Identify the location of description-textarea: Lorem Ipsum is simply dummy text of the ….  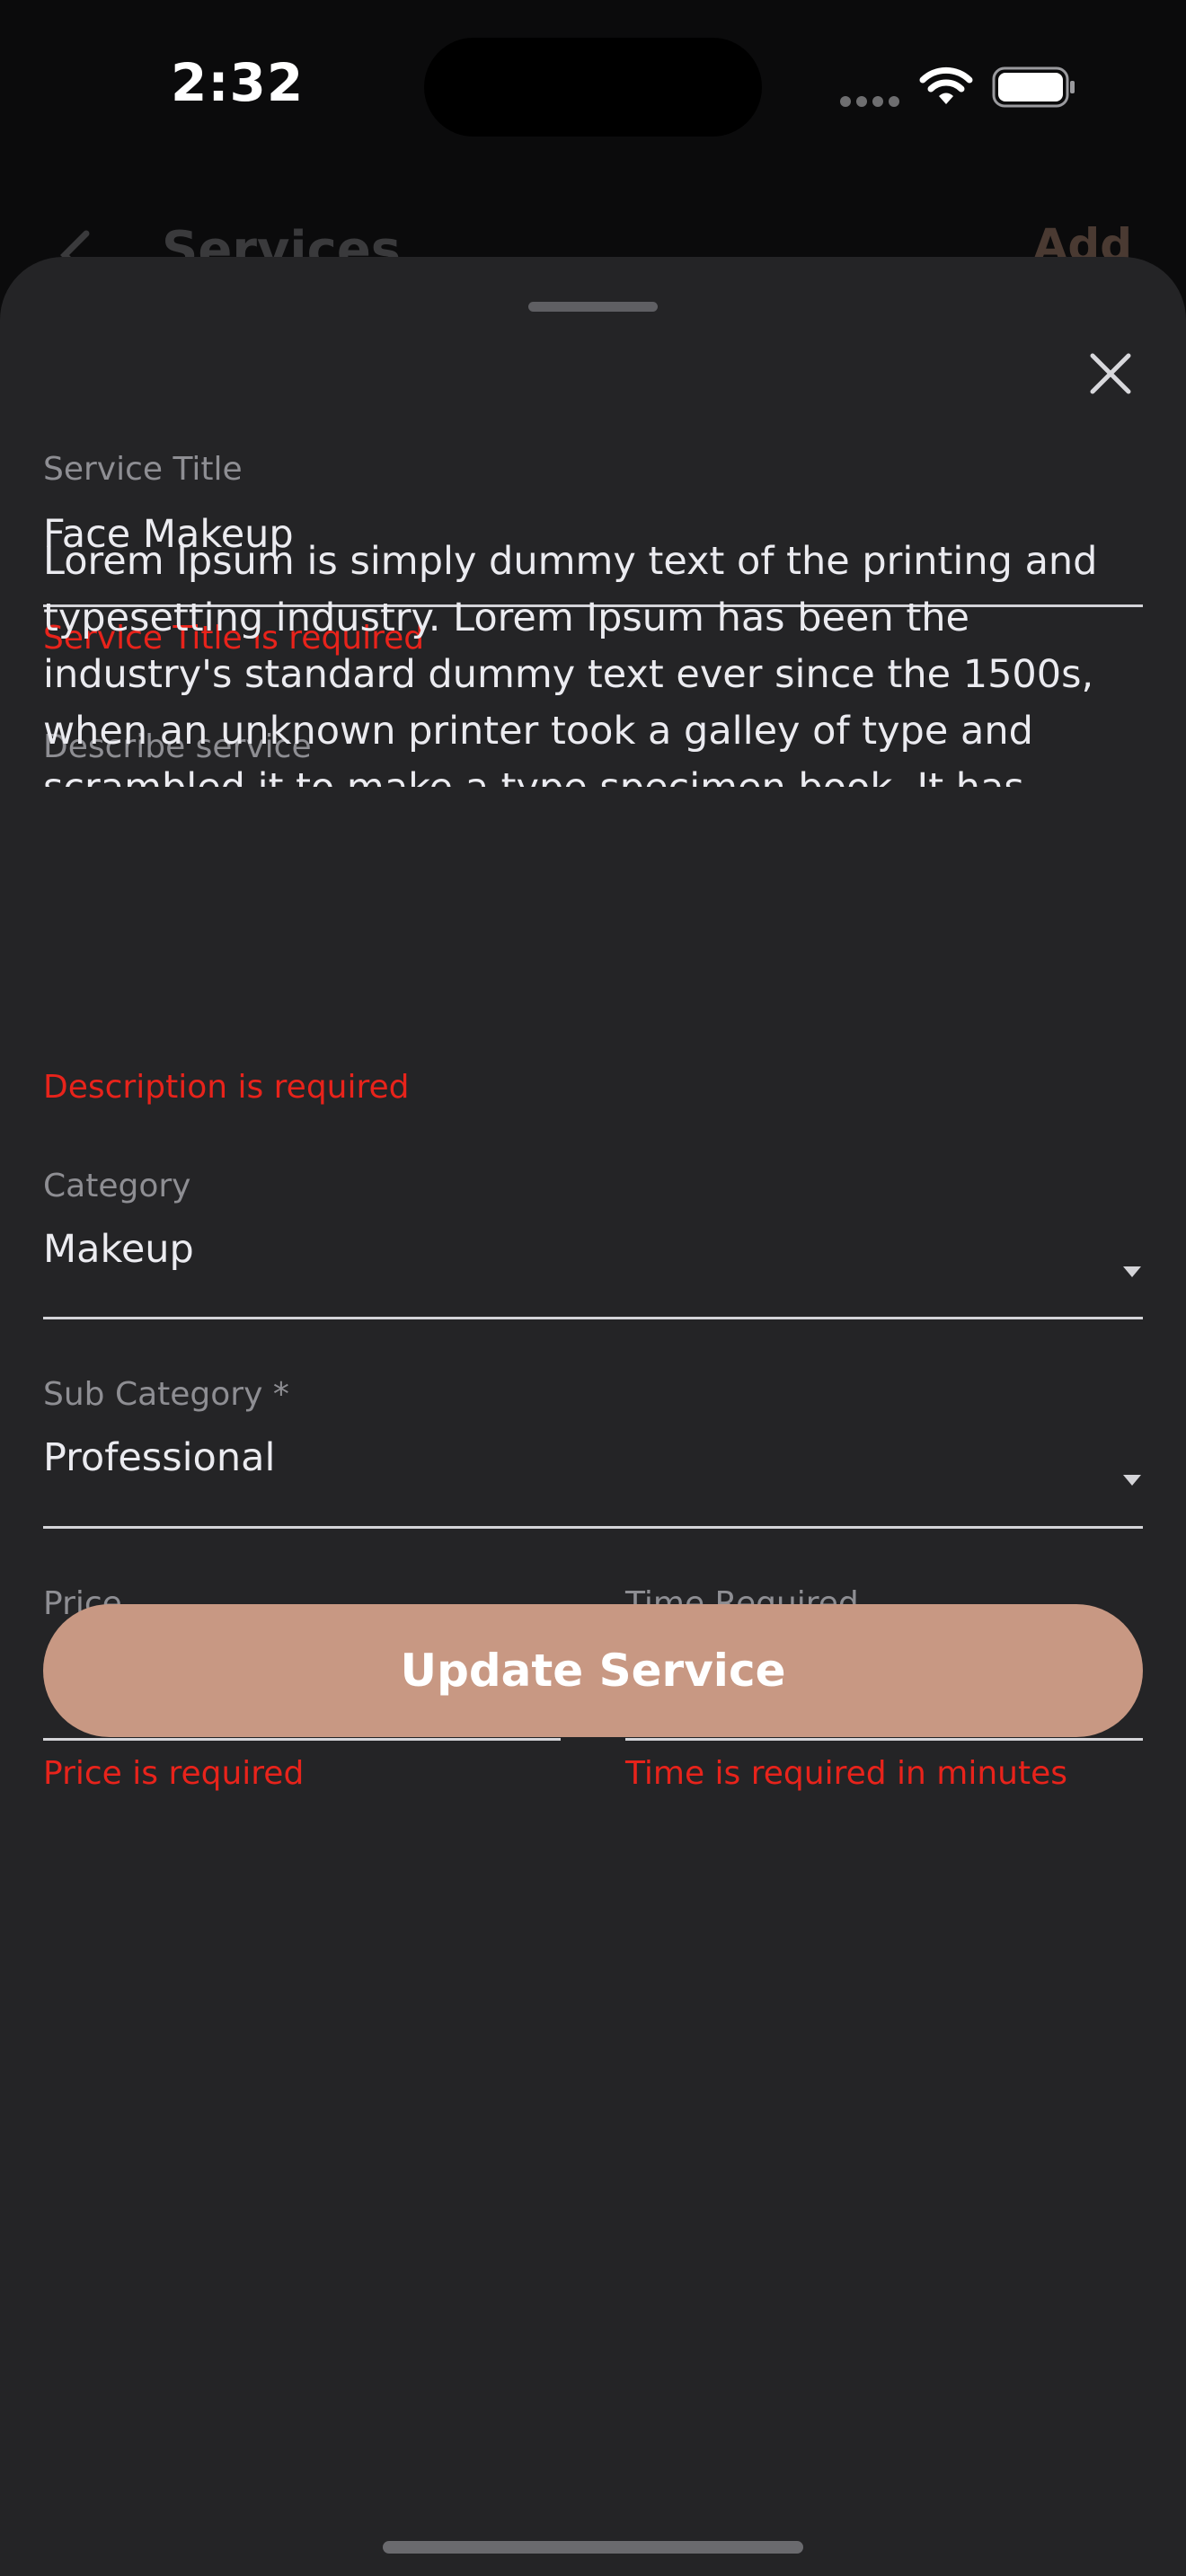
(598, 660).